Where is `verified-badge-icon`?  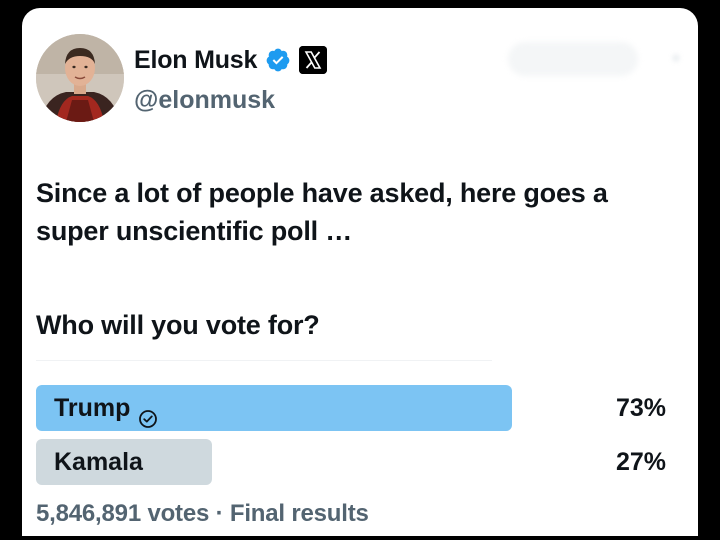
verified-badge-icon is located at coordinates (278, 60).